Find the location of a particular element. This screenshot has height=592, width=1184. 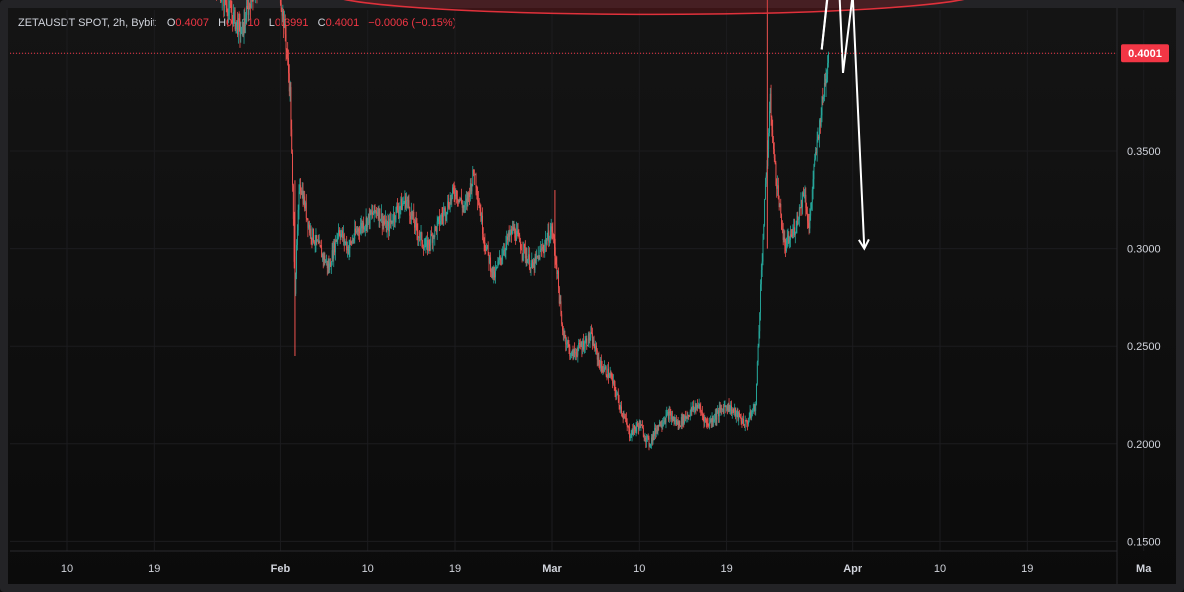

time-axis: 10 19 Feb 10 19 Mar 10 19 Apr 10 19 Ma is located at coordinates (581, 562).